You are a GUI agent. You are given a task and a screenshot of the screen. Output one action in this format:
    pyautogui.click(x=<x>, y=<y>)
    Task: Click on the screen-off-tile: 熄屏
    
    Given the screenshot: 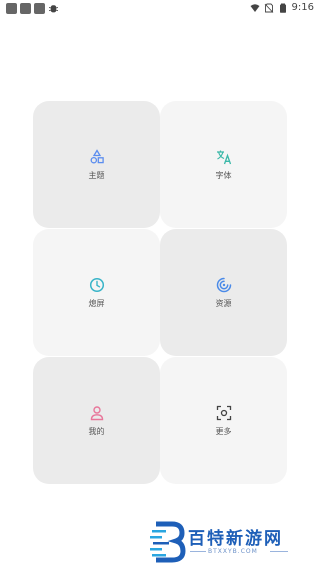 What is the action you would take?
    pyautogui.click(x=96, y=292)
    